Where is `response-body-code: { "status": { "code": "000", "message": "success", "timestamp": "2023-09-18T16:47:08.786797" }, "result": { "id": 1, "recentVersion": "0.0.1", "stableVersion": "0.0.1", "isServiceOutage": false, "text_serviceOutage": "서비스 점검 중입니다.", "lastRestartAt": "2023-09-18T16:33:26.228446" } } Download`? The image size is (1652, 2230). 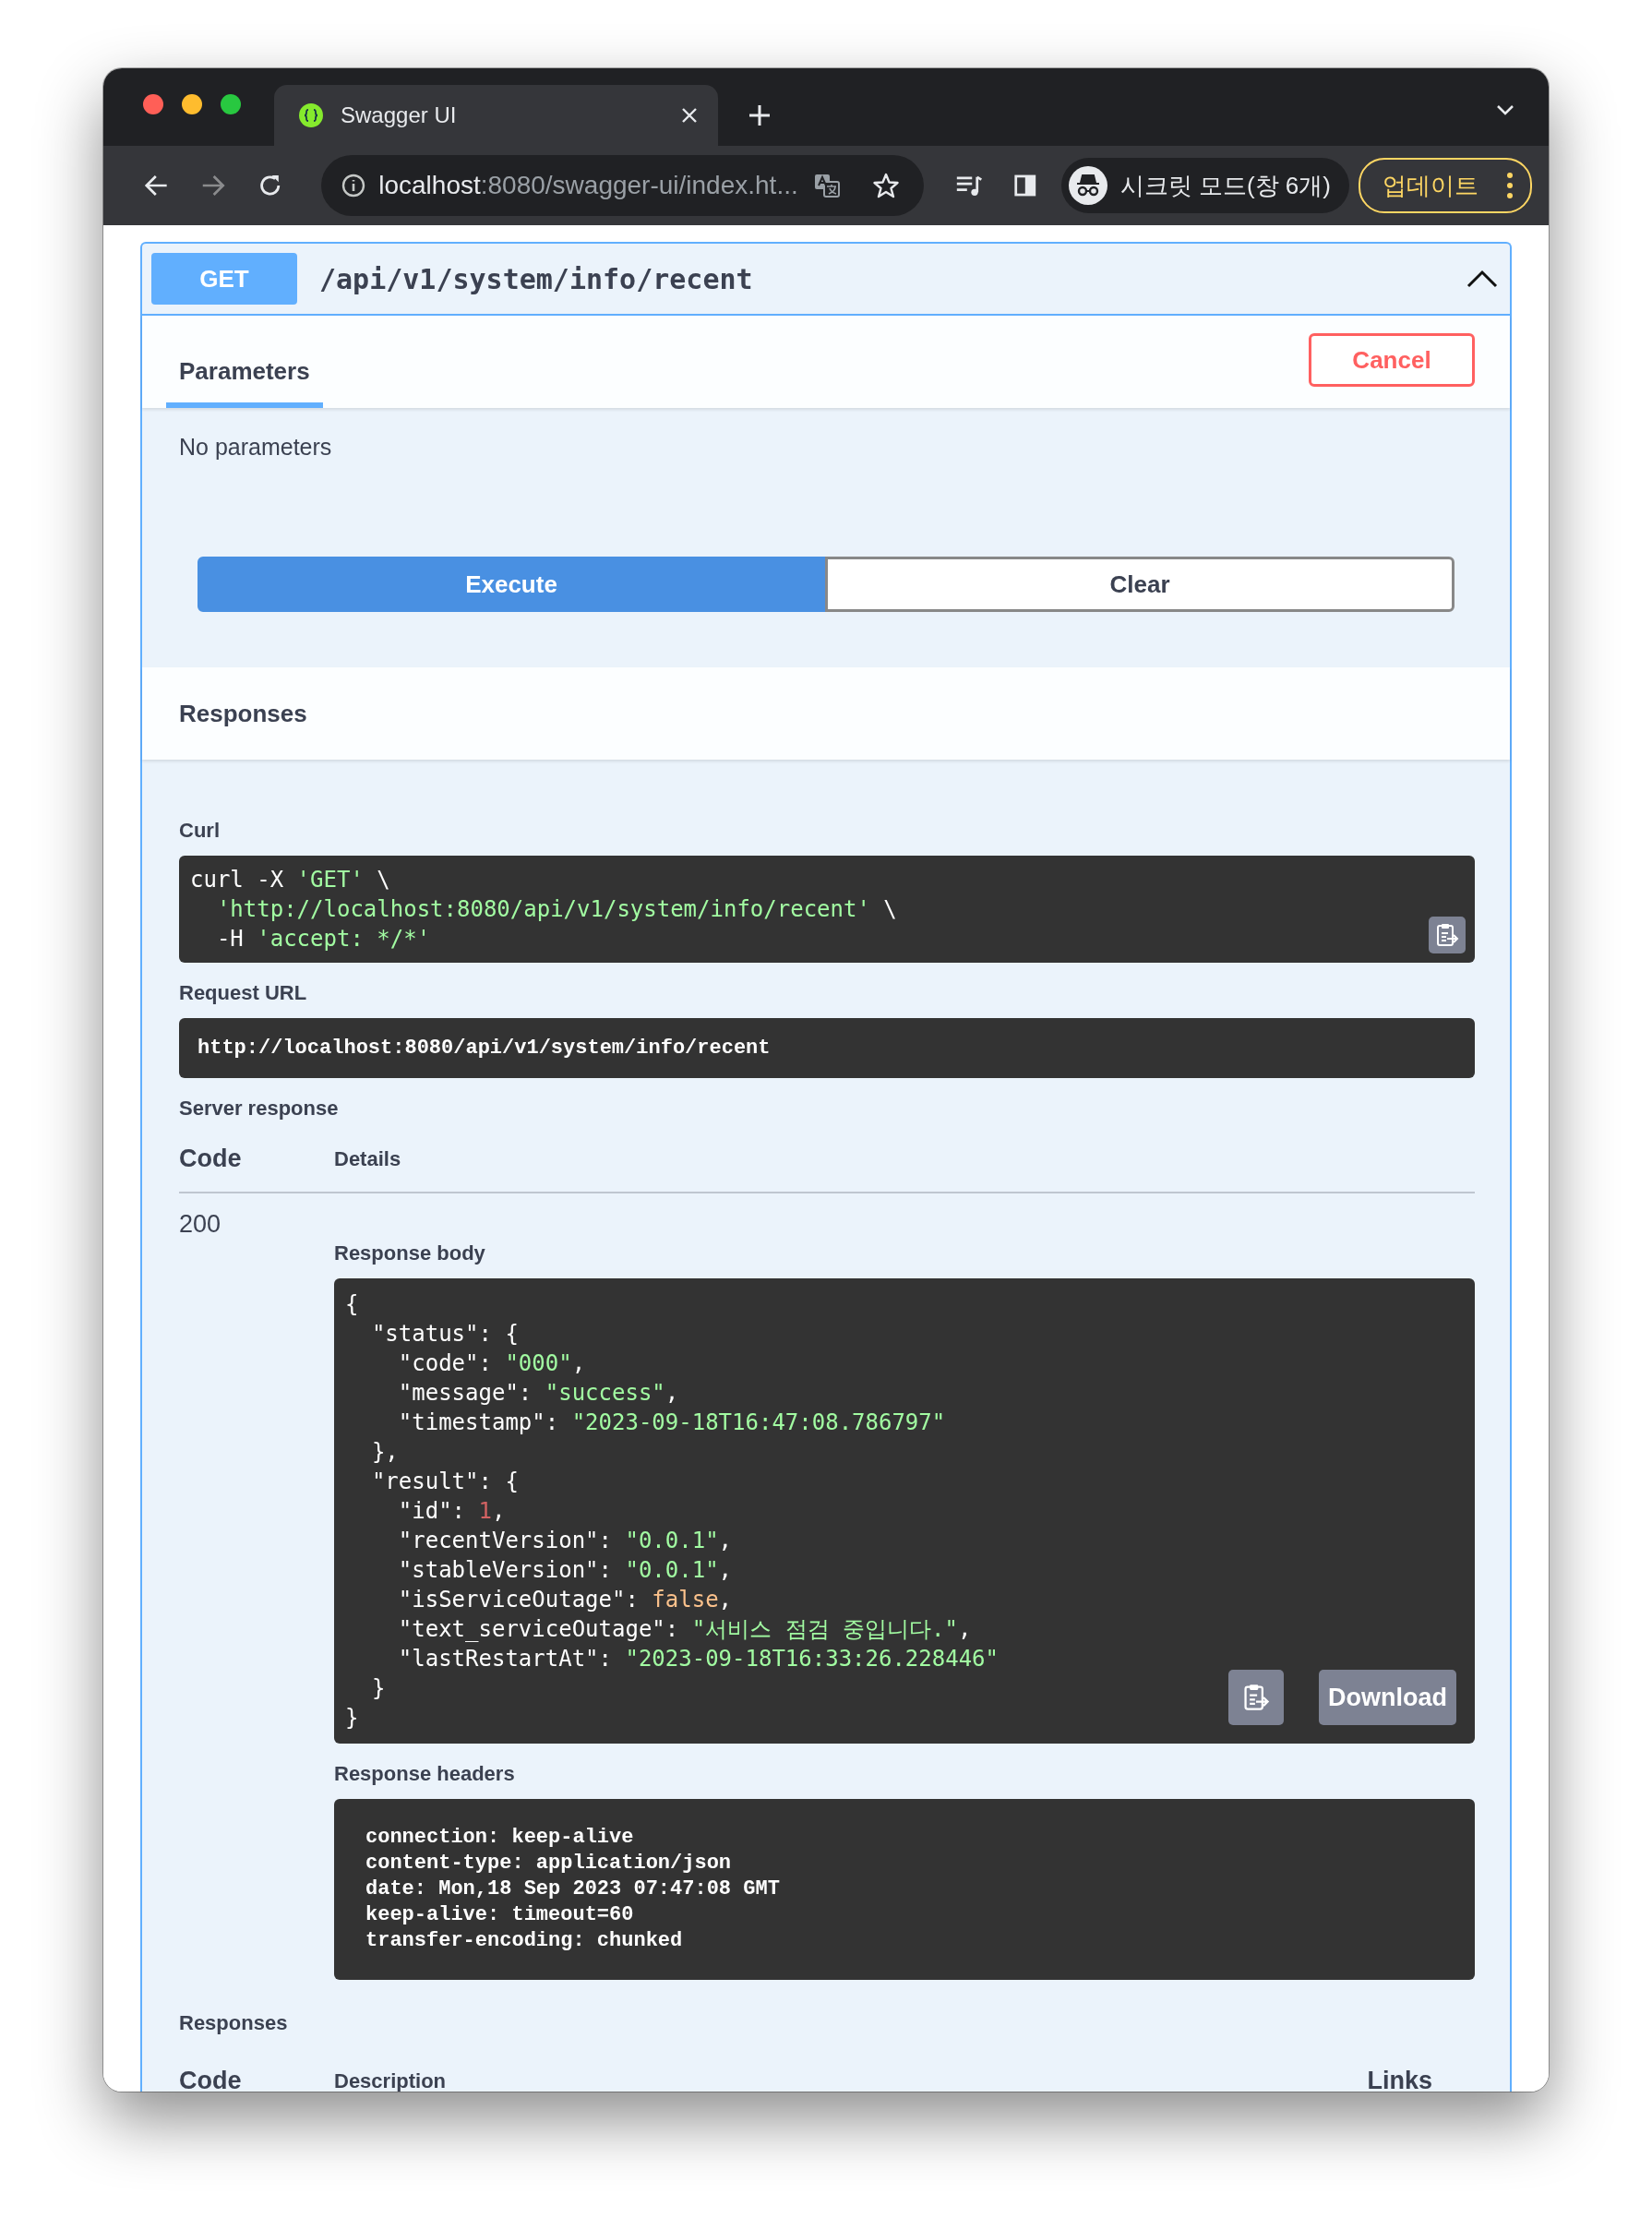
response-body-code: { "status": { "code": "000", "message": "success", "timestamp": "2023-09-18T16:47:08.786797" }, "result": { "id": 1, "recentVersion": "0.0.1", "stableVersion": "0.0.1", "isServiceOutage": false, "text_serviceOutage": "서비스 점검 중입니다.", "lastRestartAt": "2023-09-18T16:33:26.228446" } } Download is located at coordinates (905, 1511).